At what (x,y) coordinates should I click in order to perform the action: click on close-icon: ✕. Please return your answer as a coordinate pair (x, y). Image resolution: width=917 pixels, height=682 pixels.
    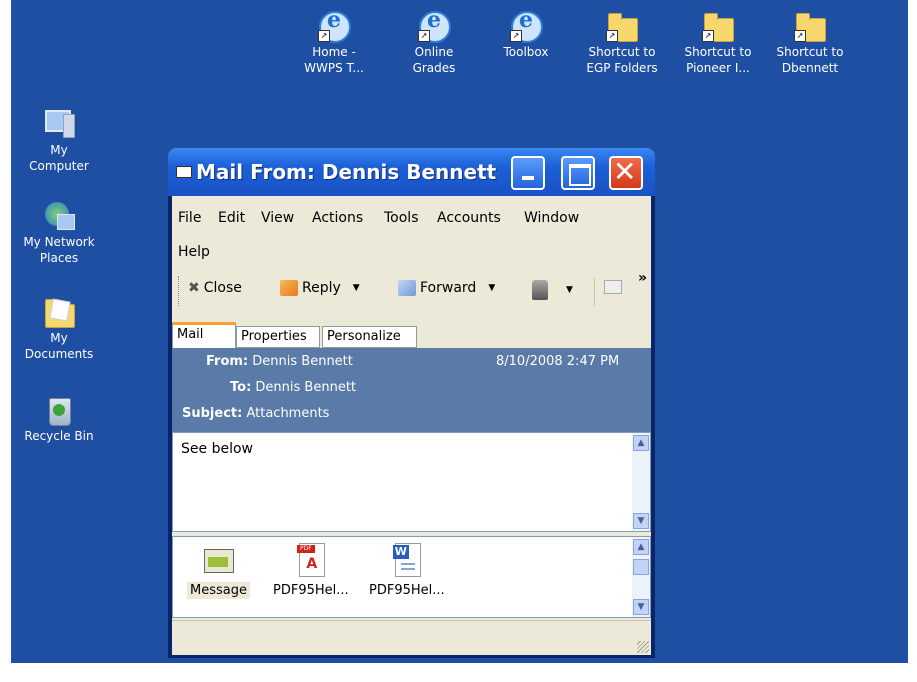
    Looking at the image, I should click on (625, 171).